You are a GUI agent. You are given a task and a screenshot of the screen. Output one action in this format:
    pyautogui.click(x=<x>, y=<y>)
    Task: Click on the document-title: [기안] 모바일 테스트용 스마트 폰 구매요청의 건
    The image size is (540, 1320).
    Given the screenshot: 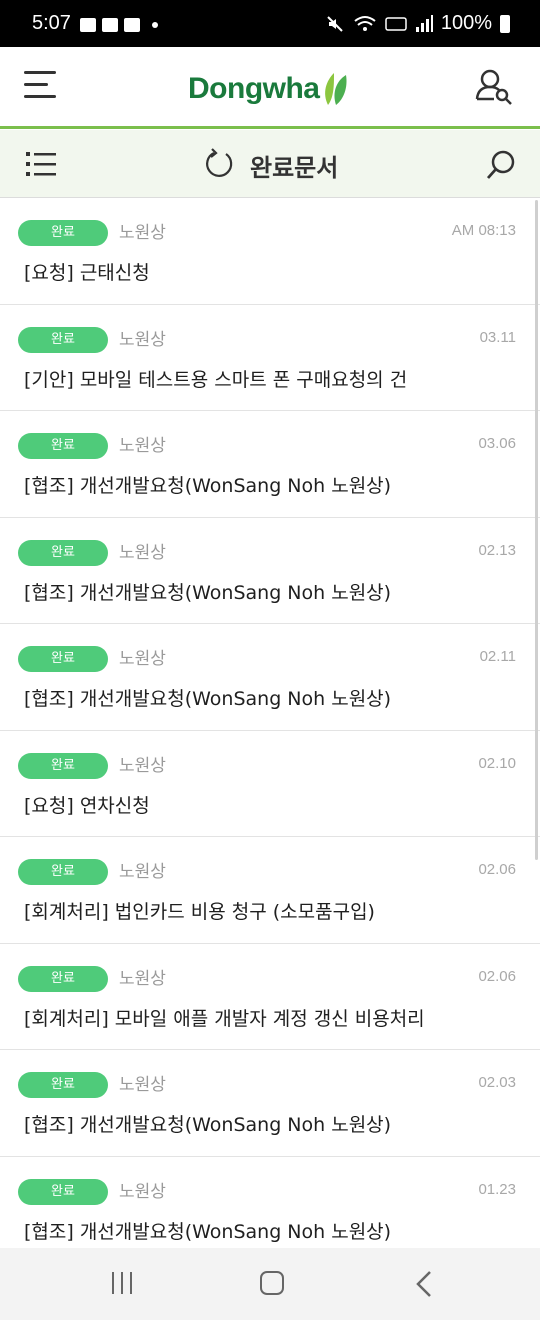 What is the action you would take?
    pyautogui.click(x=216, y=379)
    